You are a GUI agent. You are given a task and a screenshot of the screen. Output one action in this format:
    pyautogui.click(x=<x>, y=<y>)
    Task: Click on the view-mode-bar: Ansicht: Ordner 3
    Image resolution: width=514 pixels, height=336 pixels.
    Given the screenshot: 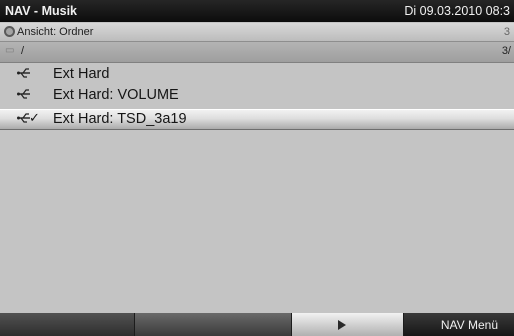 What is the action you would take?
    pyautogui.click(x=257, y=32)
    